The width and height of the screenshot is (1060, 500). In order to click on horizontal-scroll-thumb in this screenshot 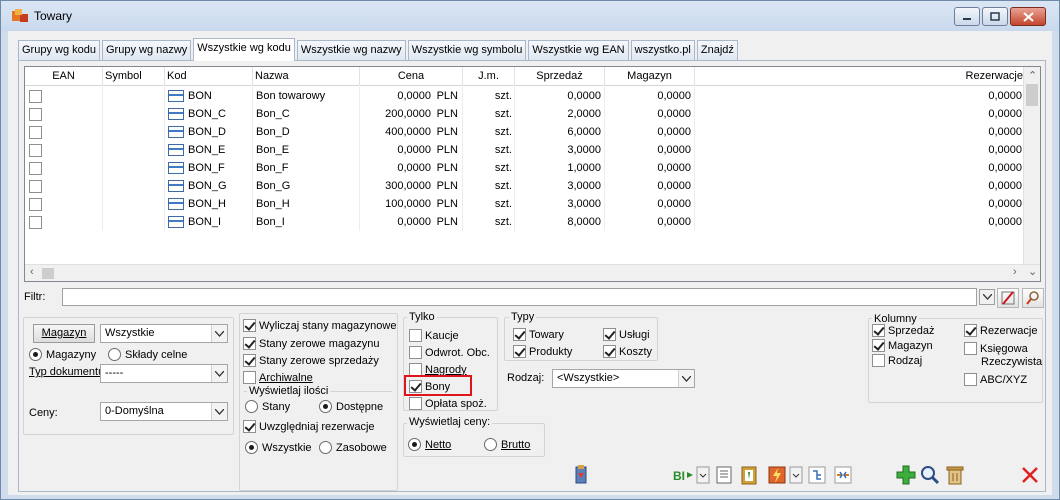, I will do `click(48, 273)`.